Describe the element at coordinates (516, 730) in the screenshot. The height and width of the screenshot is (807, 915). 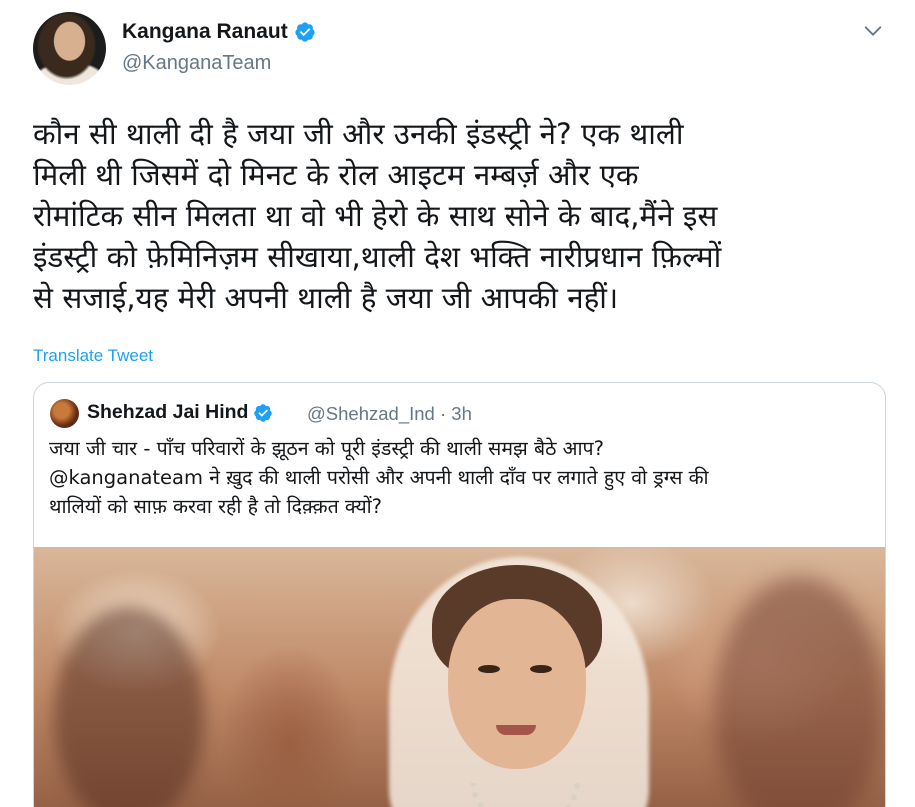
I see `mouth` at that location.